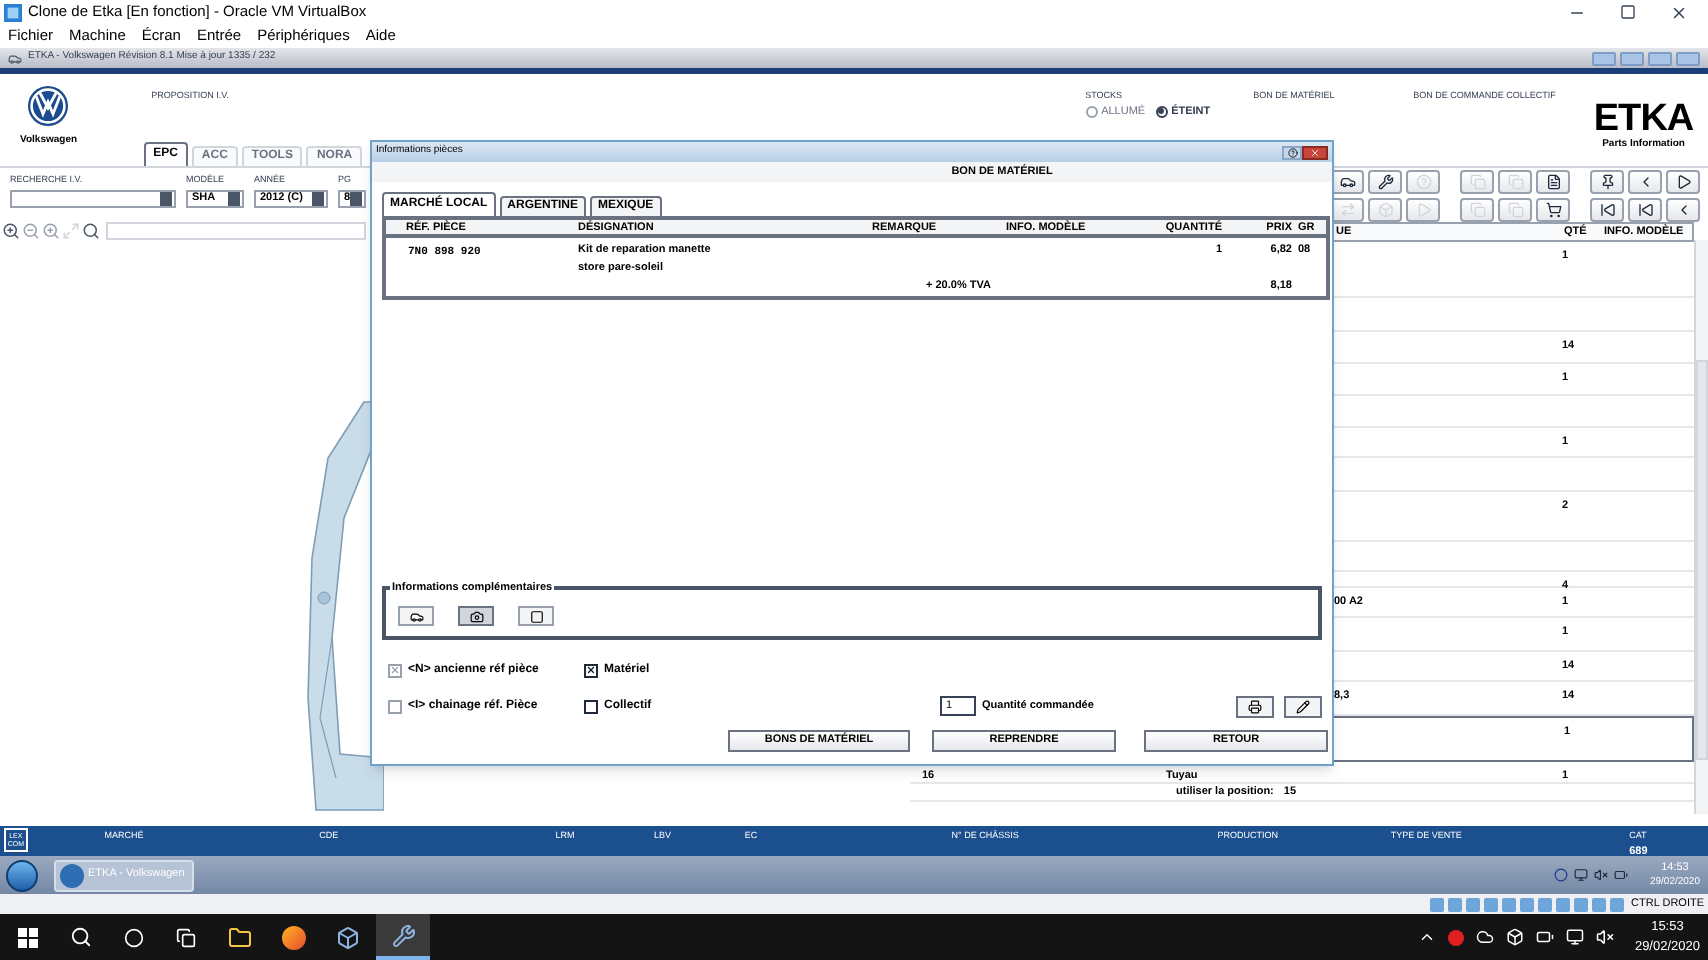 Image resolution: width=1708 pixels, height=960 pixels. Describe the element at coordinates (1553, 210) in the screenshot. I see `cart-icon` at that location.